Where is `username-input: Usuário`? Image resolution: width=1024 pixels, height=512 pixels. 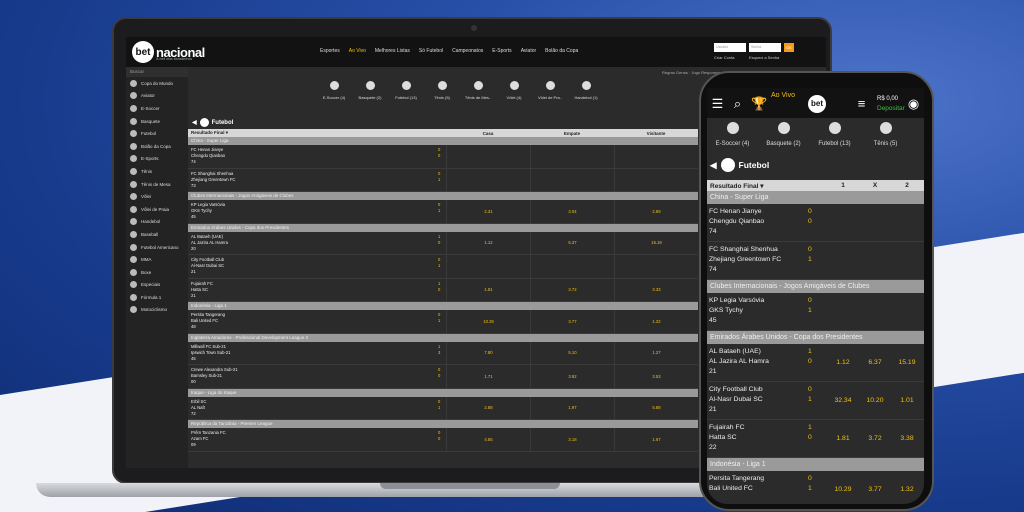
username-input: Usuário is located at coordinates (730, 47).